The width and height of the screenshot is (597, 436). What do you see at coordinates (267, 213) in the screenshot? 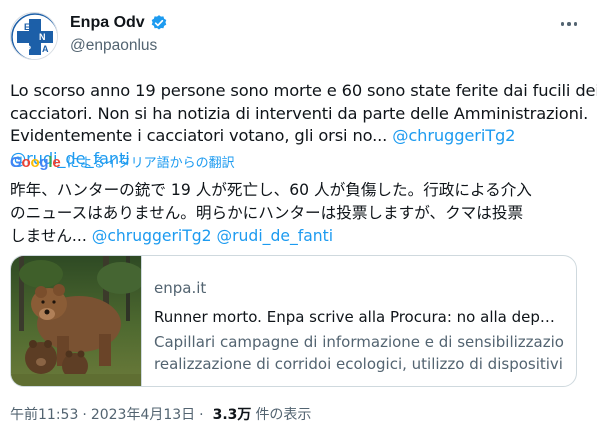
I see `translated-text-line: のニュースはありません。明らかにハンターは投票しますが、クマは投票` at bounding box center [267, 213].